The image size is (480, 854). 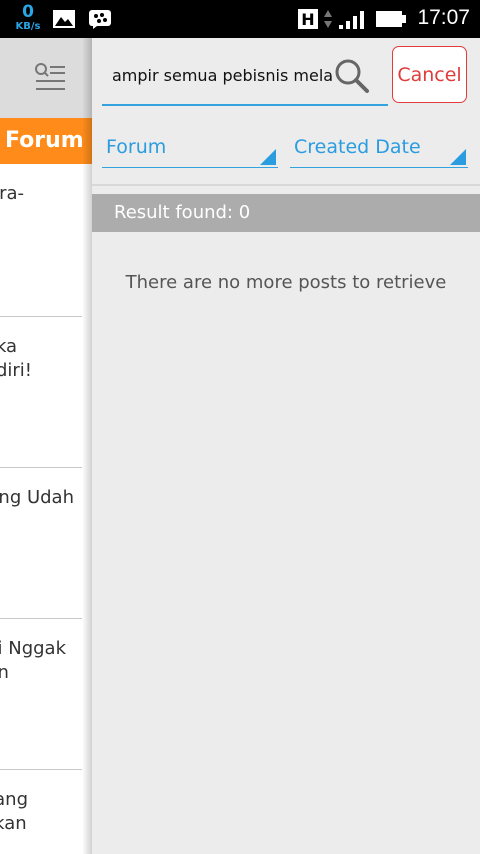 What do you see at coordinates (182, 212) in the screenshot?
I see `result-count: Result found: 0` at bounding box center [182, 212].